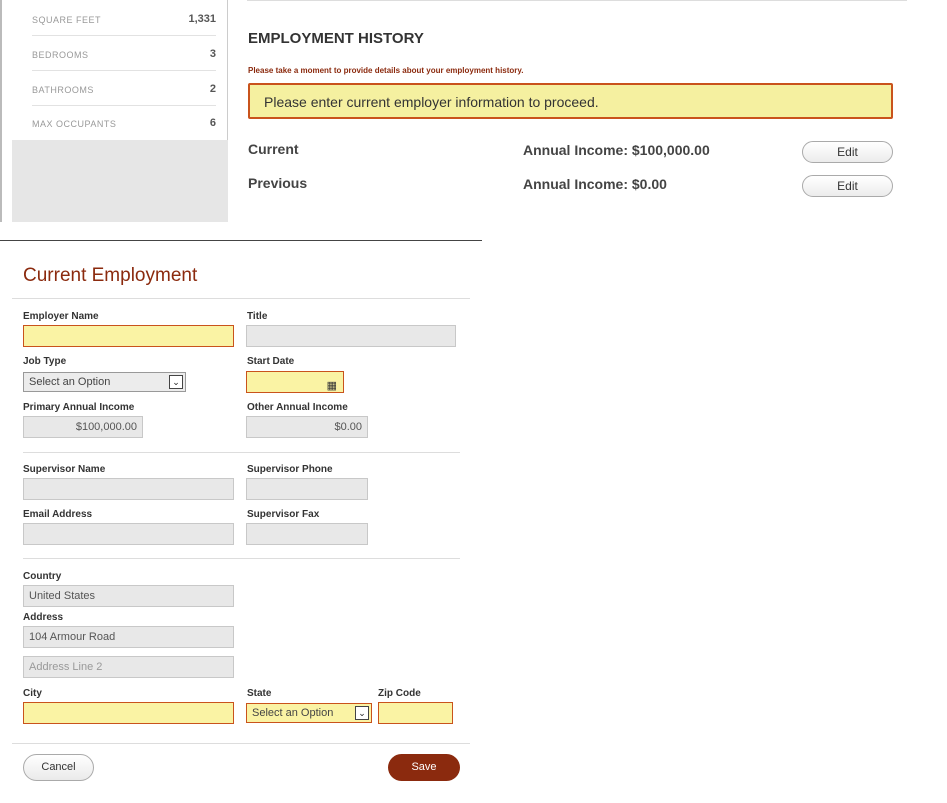 The height and width of the screenshot is (803, 947). Describe the element at coordinates (63, 90) in the screenshot. I see `property-label: BATHROOMS` at that location.